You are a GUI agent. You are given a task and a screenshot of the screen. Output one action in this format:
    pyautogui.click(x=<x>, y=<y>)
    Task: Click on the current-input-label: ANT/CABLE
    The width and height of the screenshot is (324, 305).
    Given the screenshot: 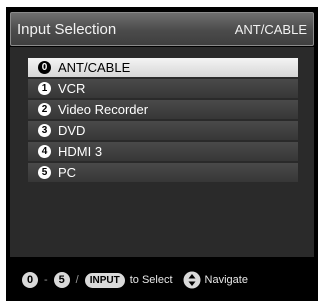 What is the action you would take?
    pyautogui.click(x=270, y=29)
    